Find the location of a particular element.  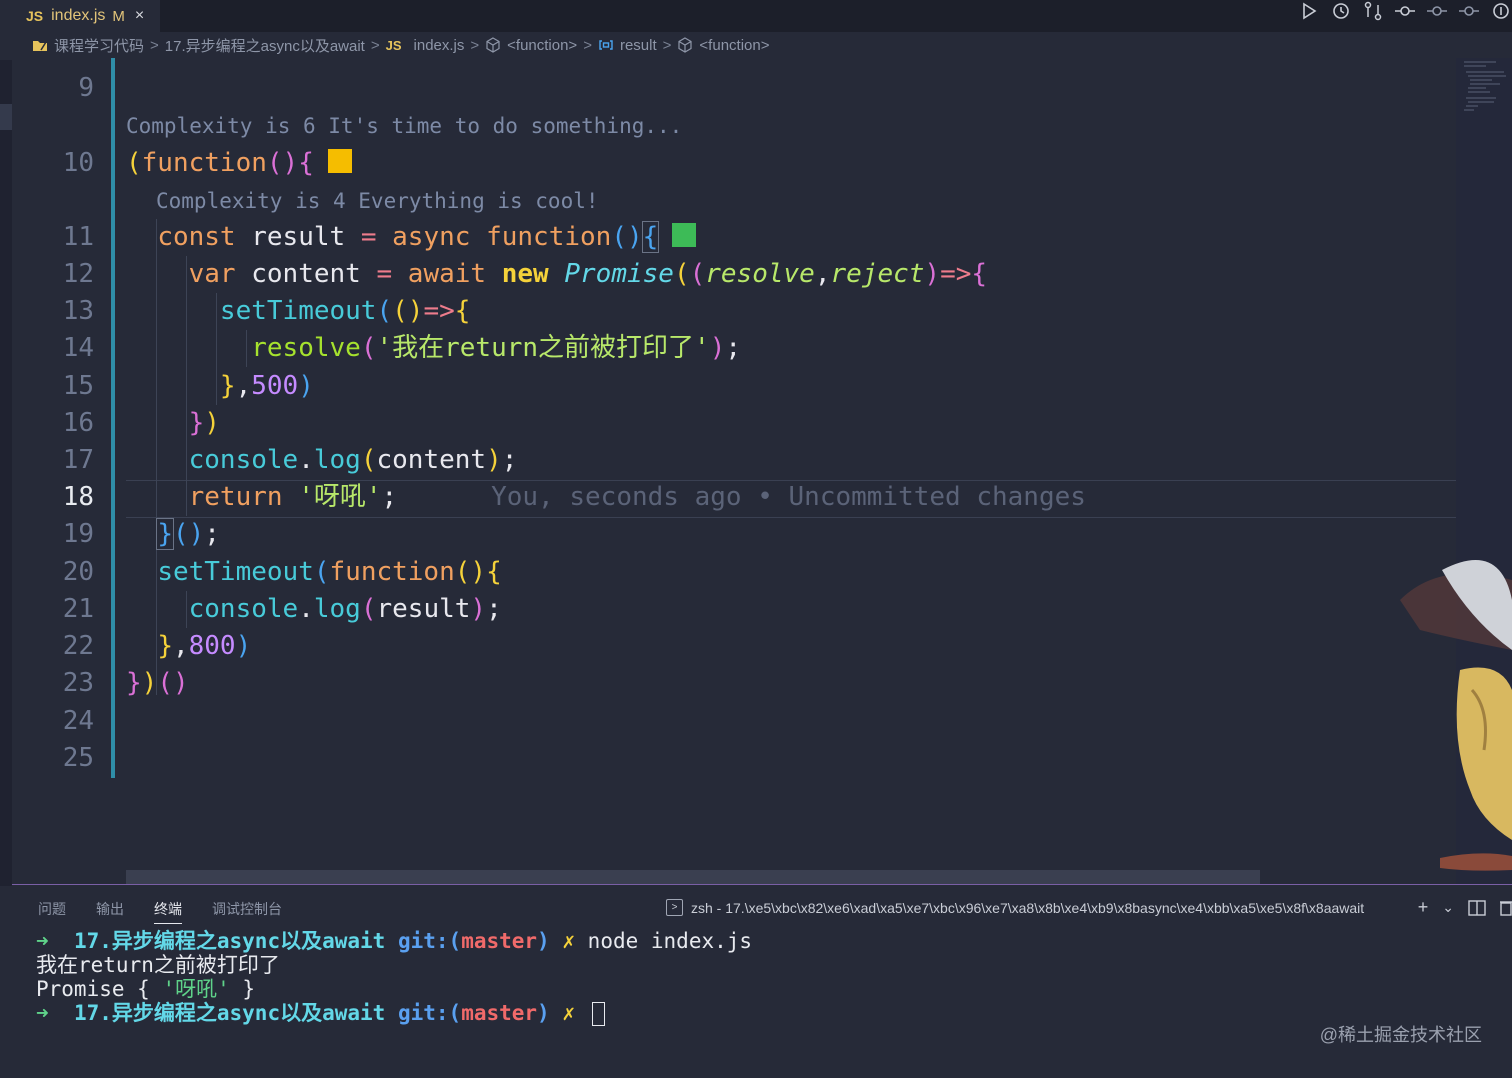

previous-change-icon is located at coordinates (1437, 11).